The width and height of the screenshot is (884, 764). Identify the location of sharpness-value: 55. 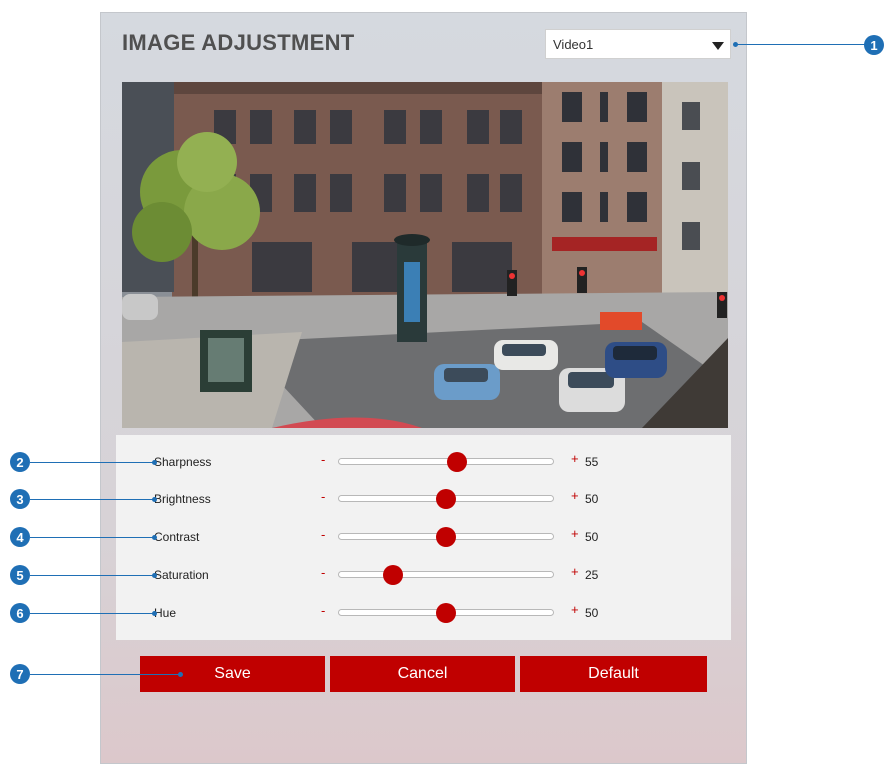
(592, 462).